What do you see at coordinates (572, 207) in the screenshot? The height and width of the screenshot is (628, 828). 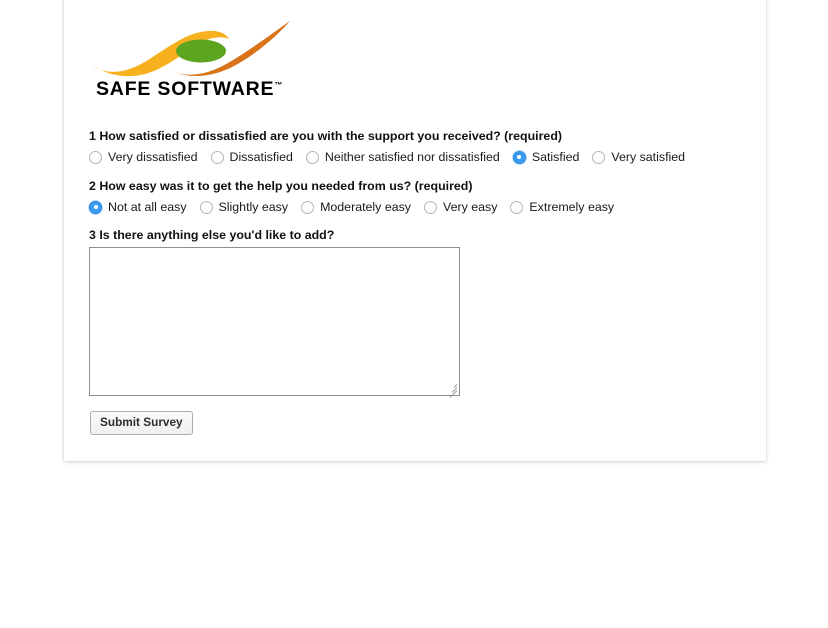 I see `option-label: Extremely easy` at bounding box center [572, 207].